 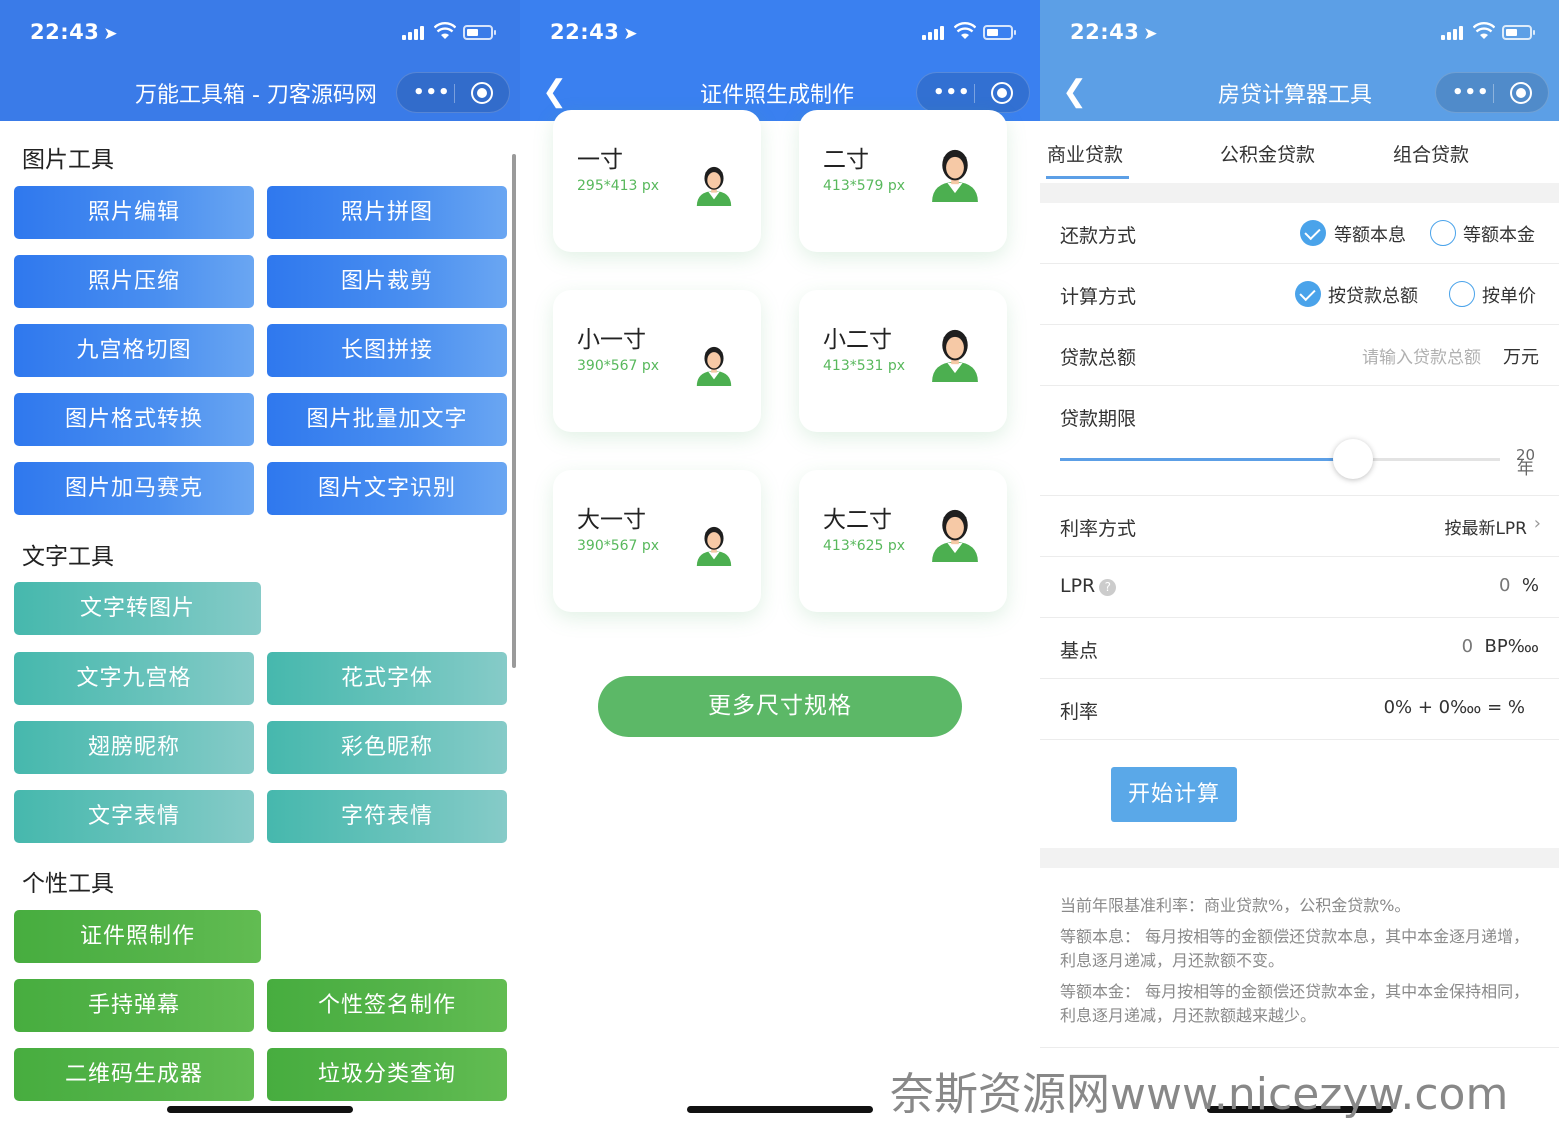 I want to click on slider-fill, so click(x=1206, y=459).